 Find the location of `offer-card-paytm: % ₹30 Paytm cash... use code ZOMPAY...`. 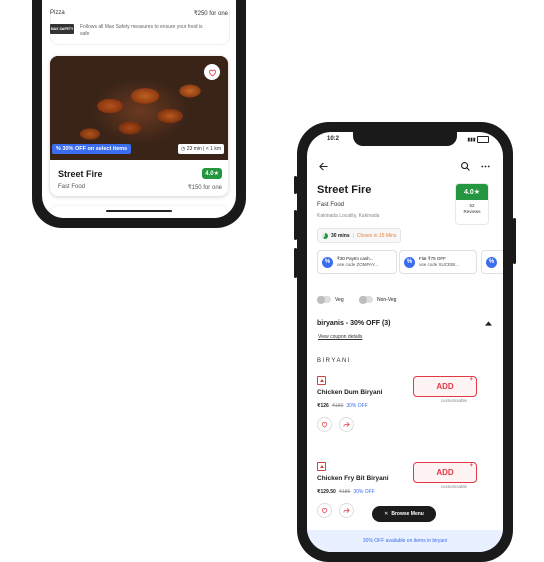

offer-card-paytm: % ₹30 Paytm cash... use code ZOMPAY... is located at coordinates (357, 262).